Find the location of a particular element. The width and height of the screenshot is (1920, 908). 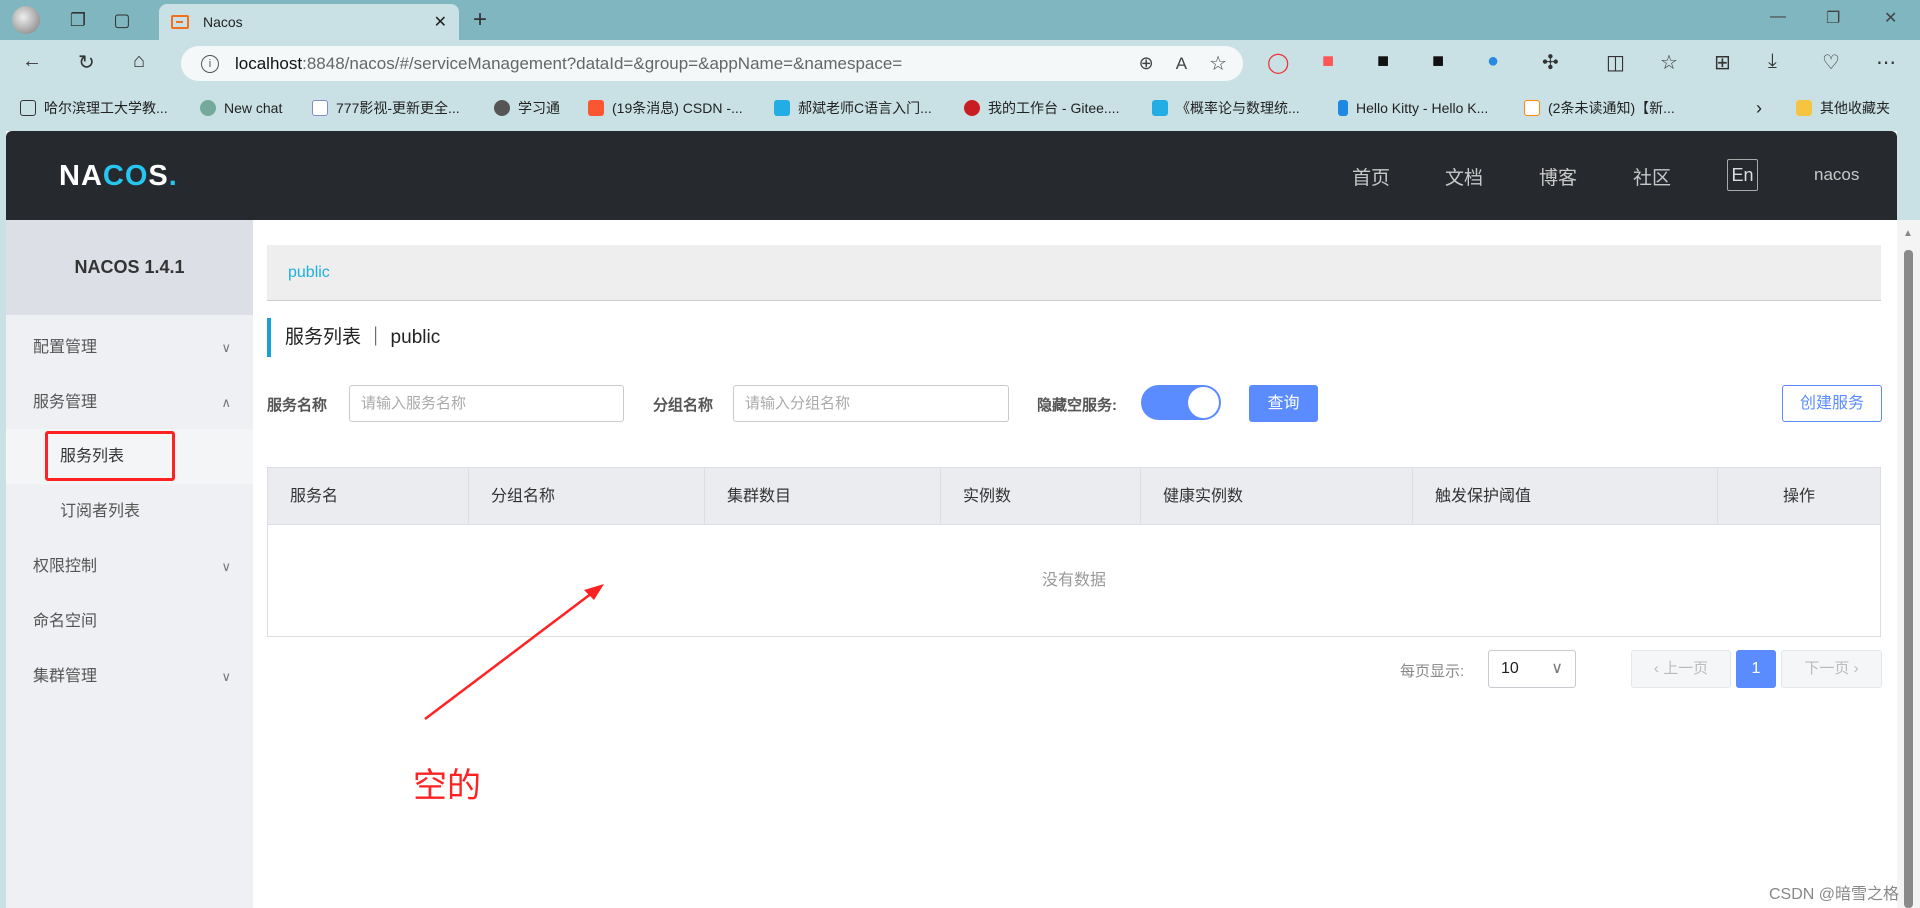

page-scrollbar: ▲ is located at coordinates (1908, 564).